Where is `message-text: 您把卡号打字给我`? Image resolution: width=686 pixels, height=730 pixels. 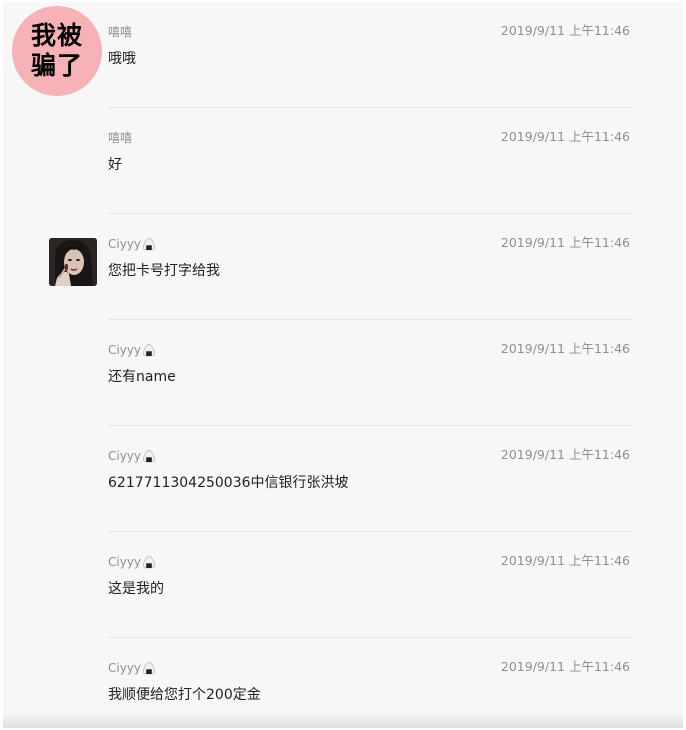 message-text: 您把卡号打字给我 is located at coordinates (164, 271).